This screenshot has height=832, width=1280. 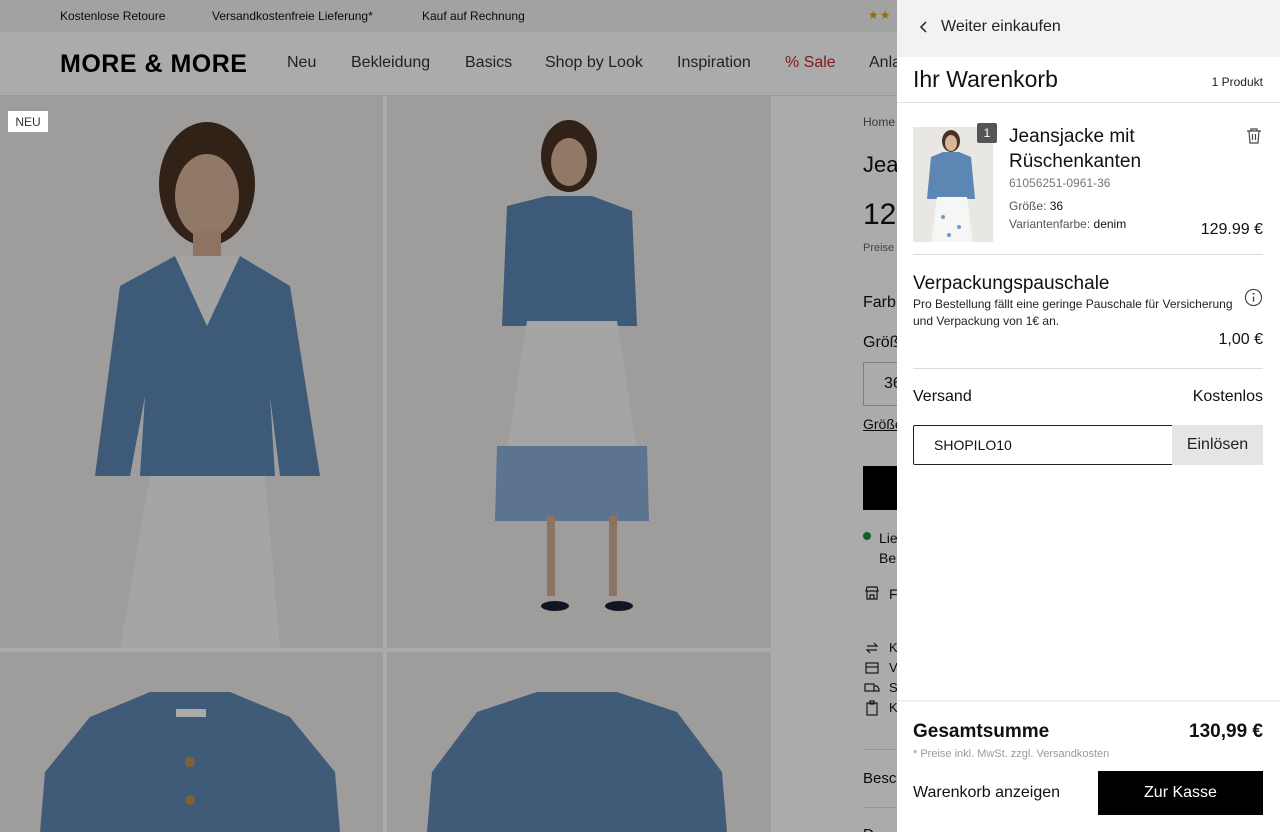 I want to click on size-attr-value: 36, so click(x=1056, y=206).